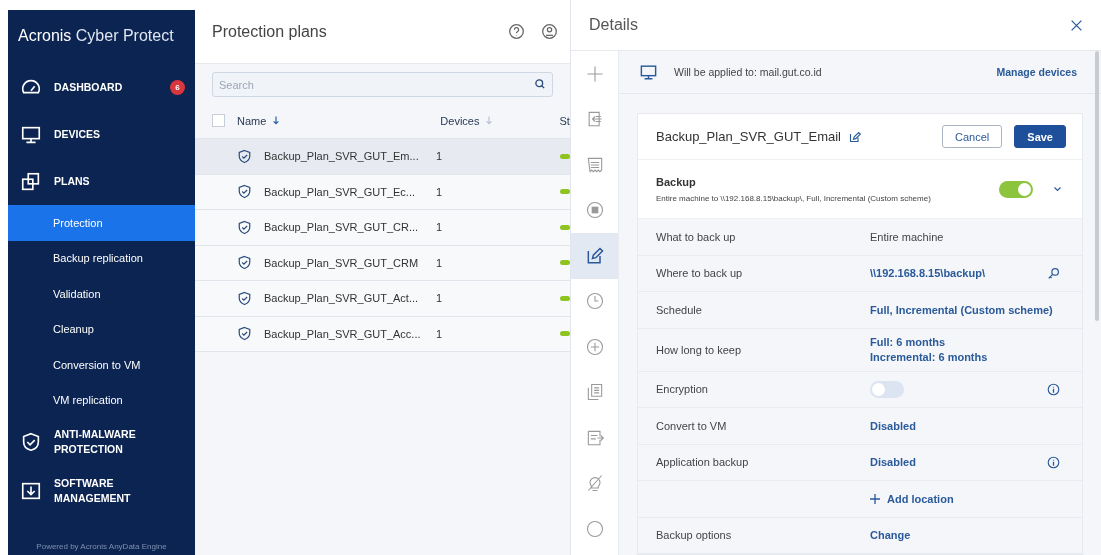 This screenshot has width=1101, height=555. I want to click on save-button: Save, so click(1040, 136).